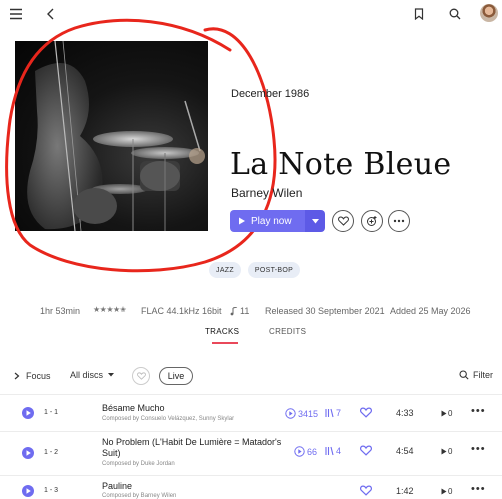 This screenshot has width=502, height=499. I want to click on play-count: 3415, so click(301, 413).